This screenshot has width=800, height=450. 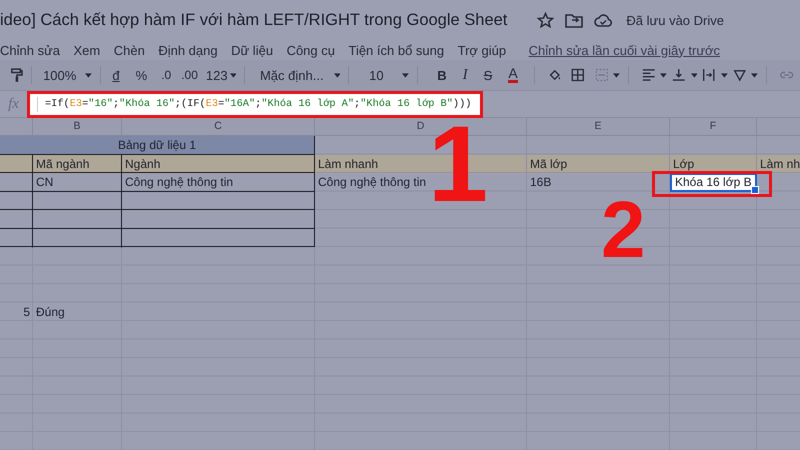 I want to click on table-cell-text: 16B, so click(x=540, y=182).